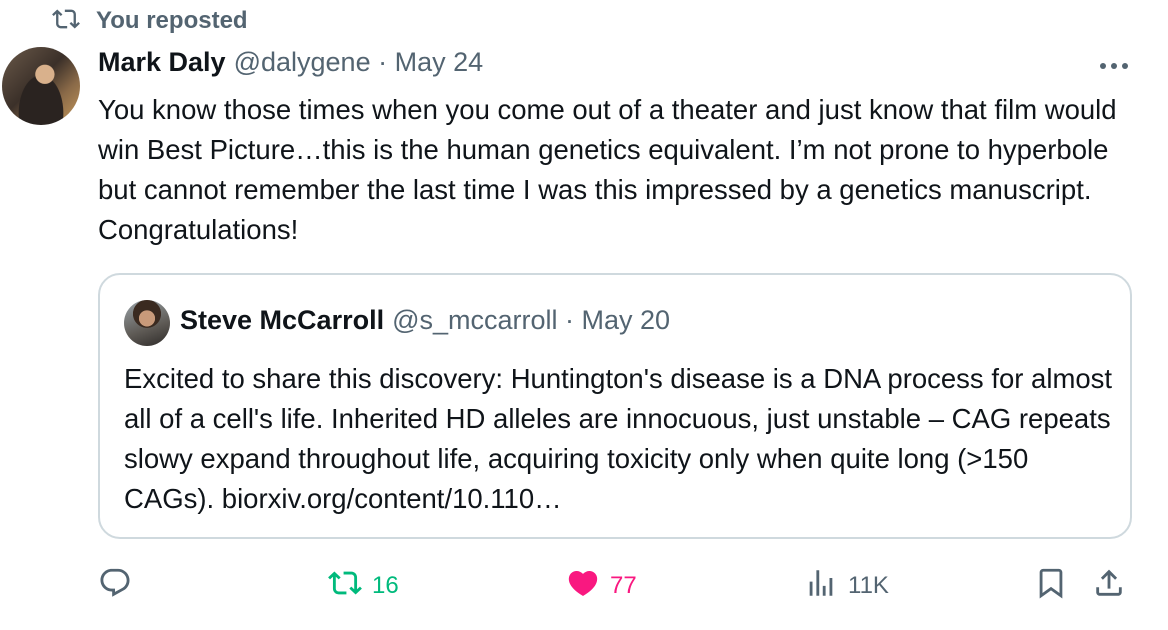  What do you see at coordinates (868, 585) in the screenshot?
I see `views-count: 11K` at bounding box center [868, 585].